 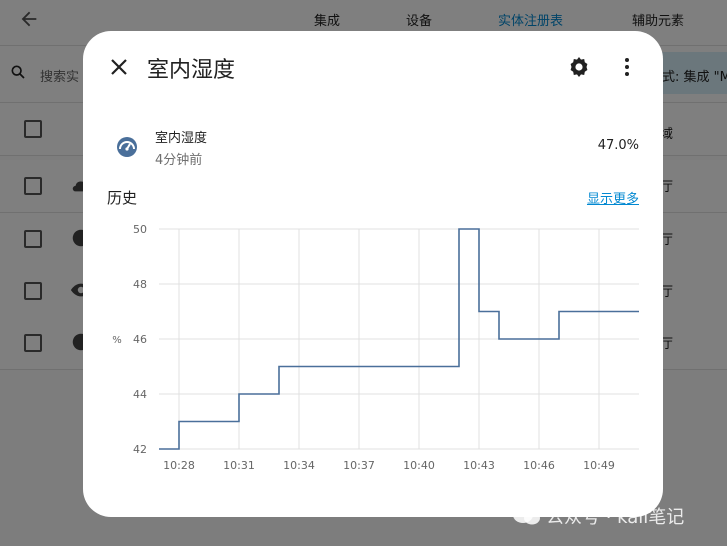 What do you see at coordinates (627, 67) in the screenshot?
I see `more-vert-icon` at bounding box center [627, 67].